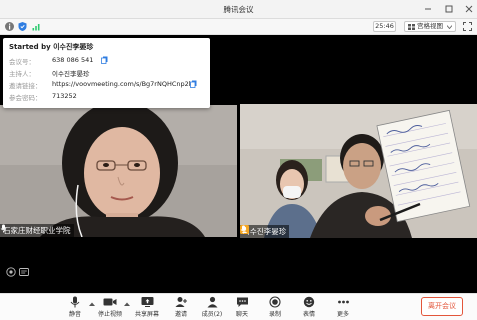  I want to click on microphone-icon, so click(75, 302).